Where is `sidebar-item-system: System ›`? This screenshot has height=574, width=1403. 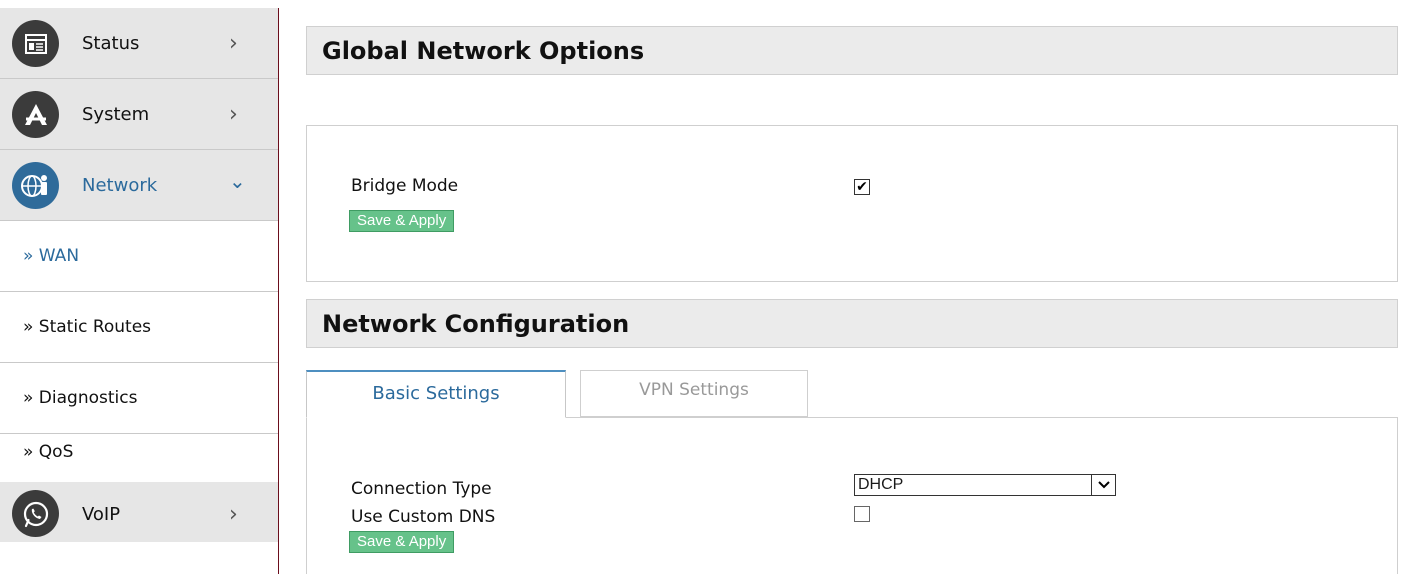
sidebar-item-system: System › is located at coordinates (139, 114).